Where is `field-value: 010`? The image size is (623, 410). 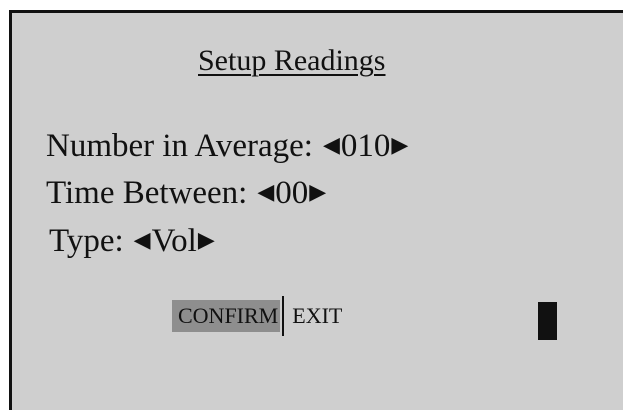 field-value: 010 is located at coordinates (366, 146).